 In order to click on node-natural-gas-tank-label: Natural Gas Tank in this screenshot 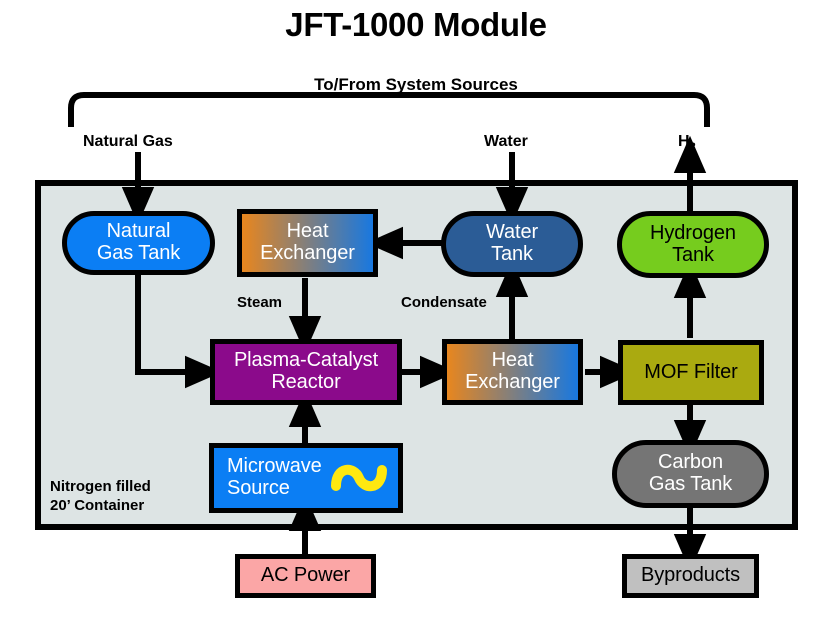, I will do `click(138, 242)`.